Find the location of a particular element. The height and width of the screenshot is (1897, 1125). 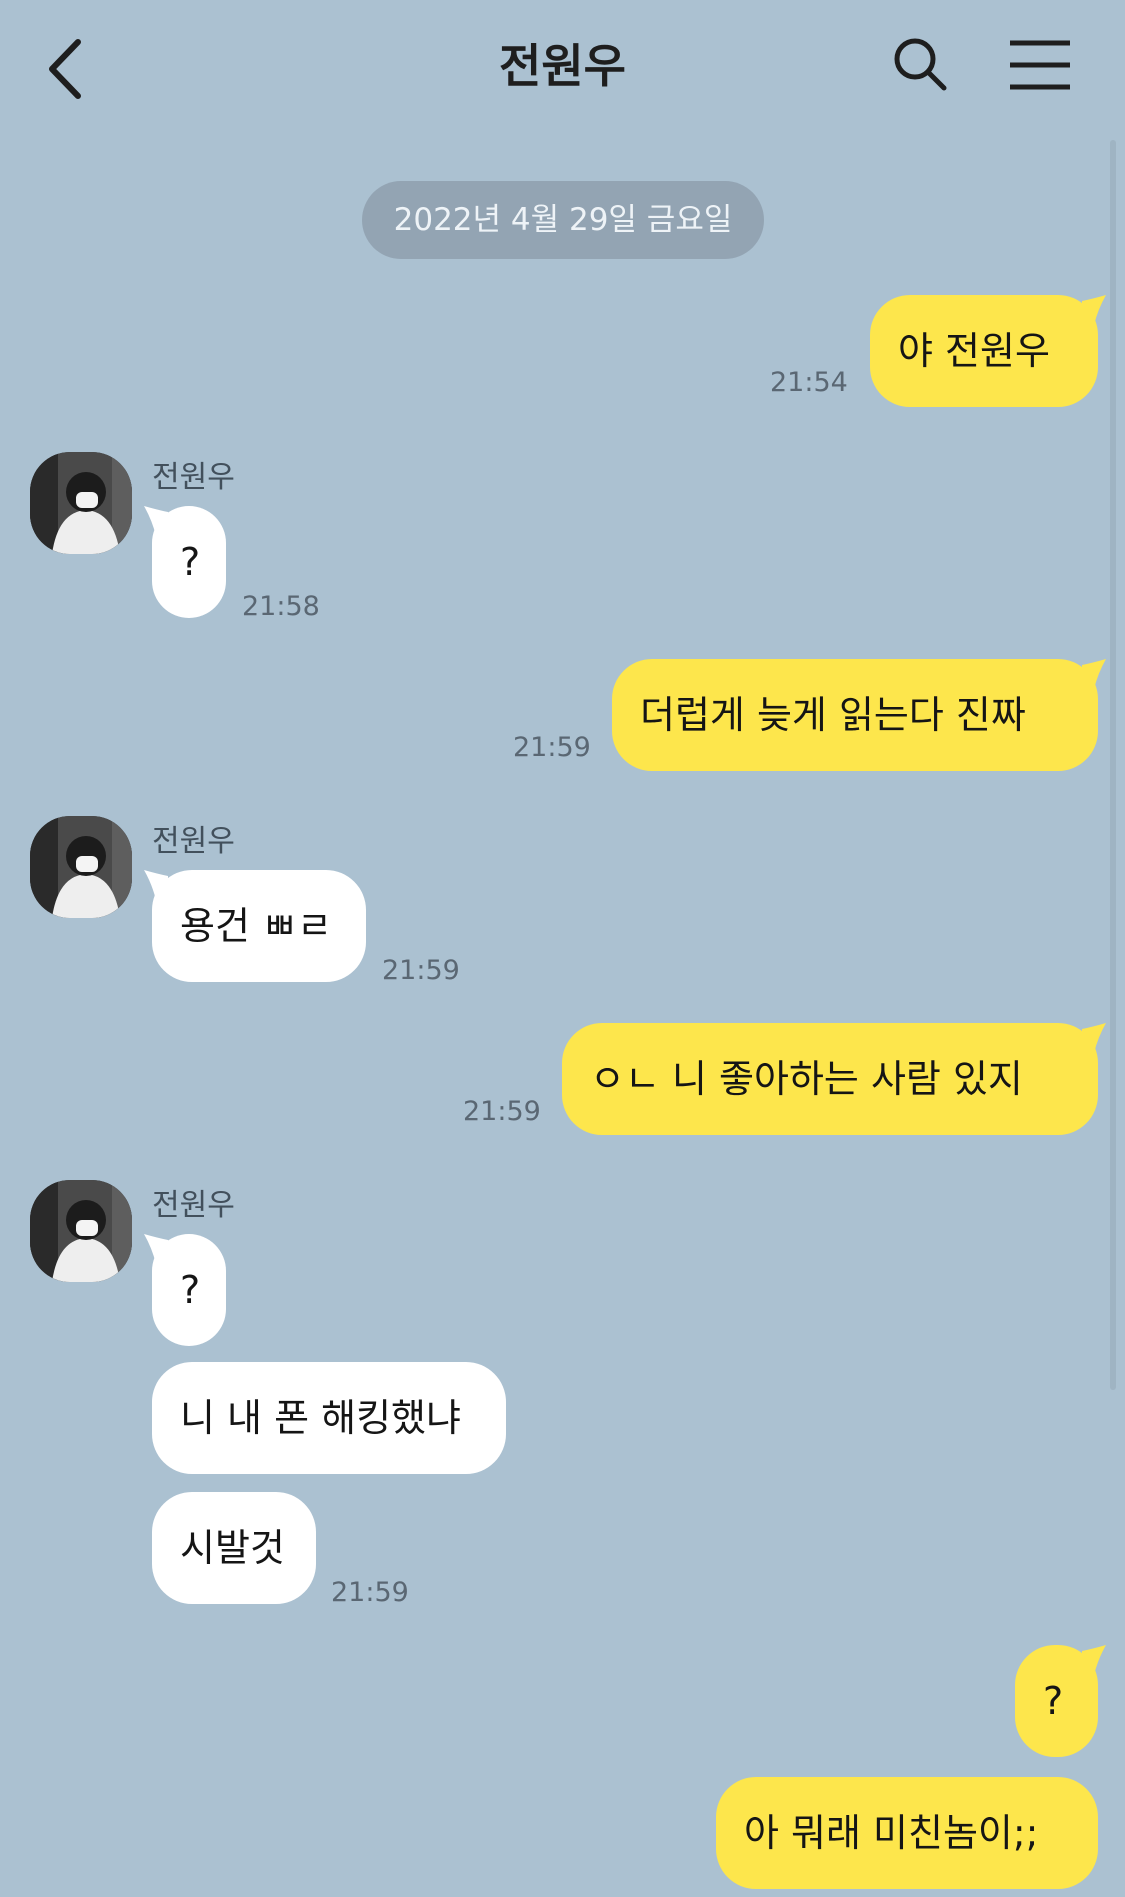

message-text: 니 내 폰 해킹했냐 is located at coordinates (320, 1418).